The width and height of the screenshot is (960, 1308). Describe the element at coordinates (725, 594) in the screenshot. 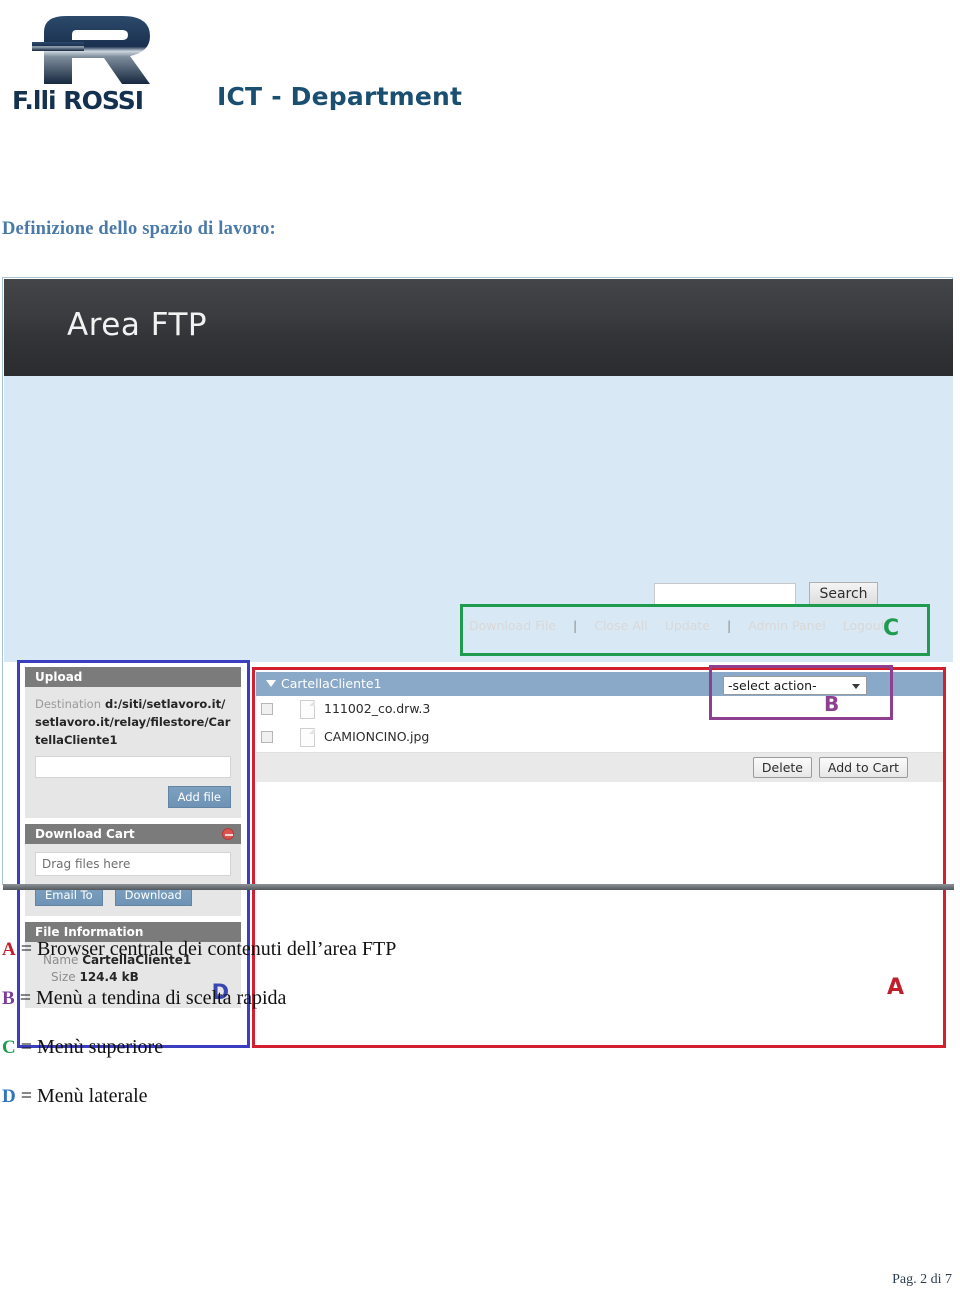

I see `search-input` at that location.